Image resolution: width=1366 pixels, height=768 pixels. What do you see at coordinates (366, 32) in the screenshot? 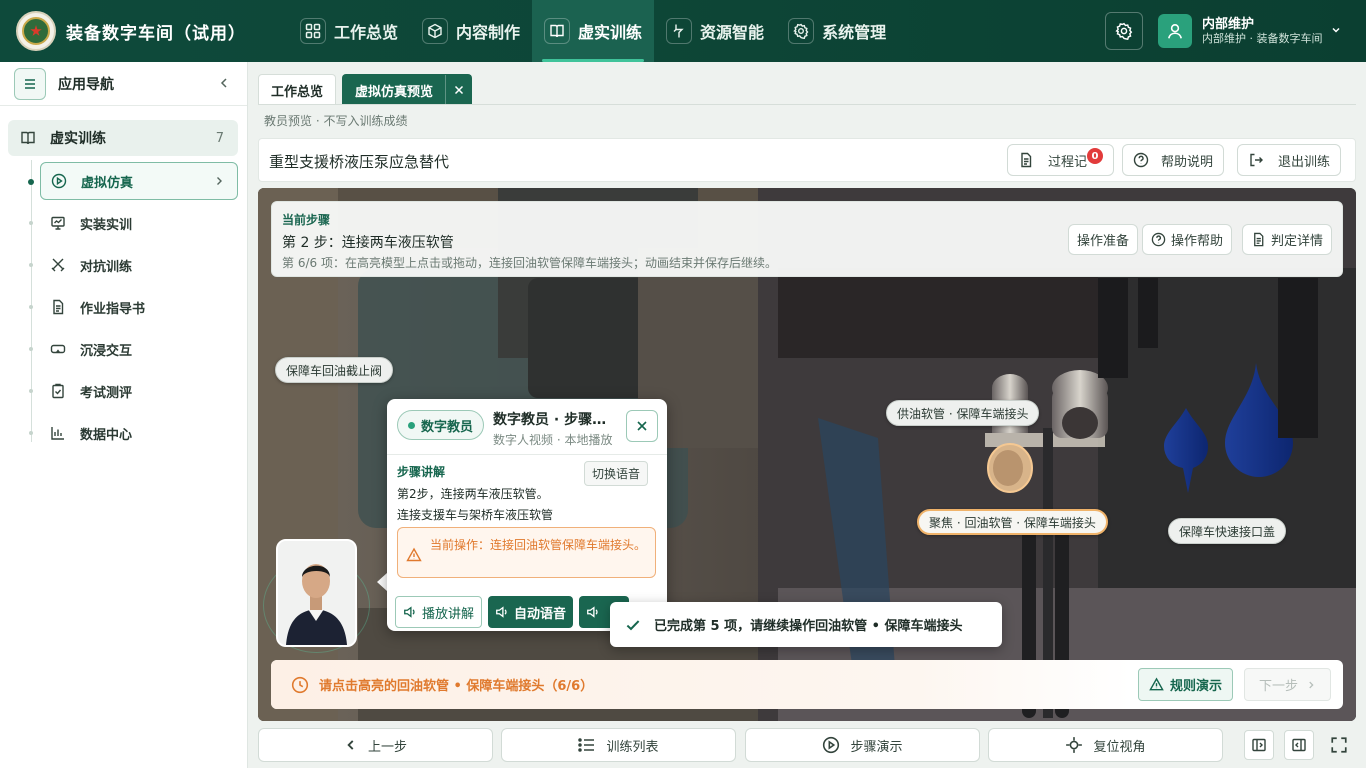
I see `nav-tab-label: 工作总览` at bounding box center [366, 32].